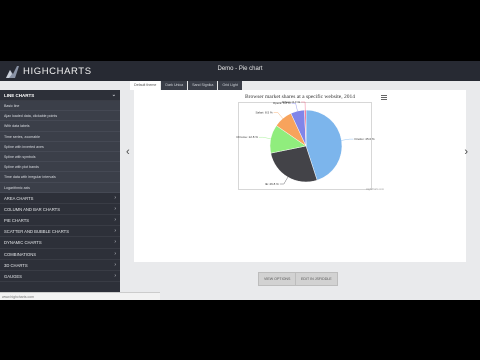  What do you see at coordinates (294, 107) in the screenshot?
I see `pie-connector-opera` at bounding box center [294, 107].